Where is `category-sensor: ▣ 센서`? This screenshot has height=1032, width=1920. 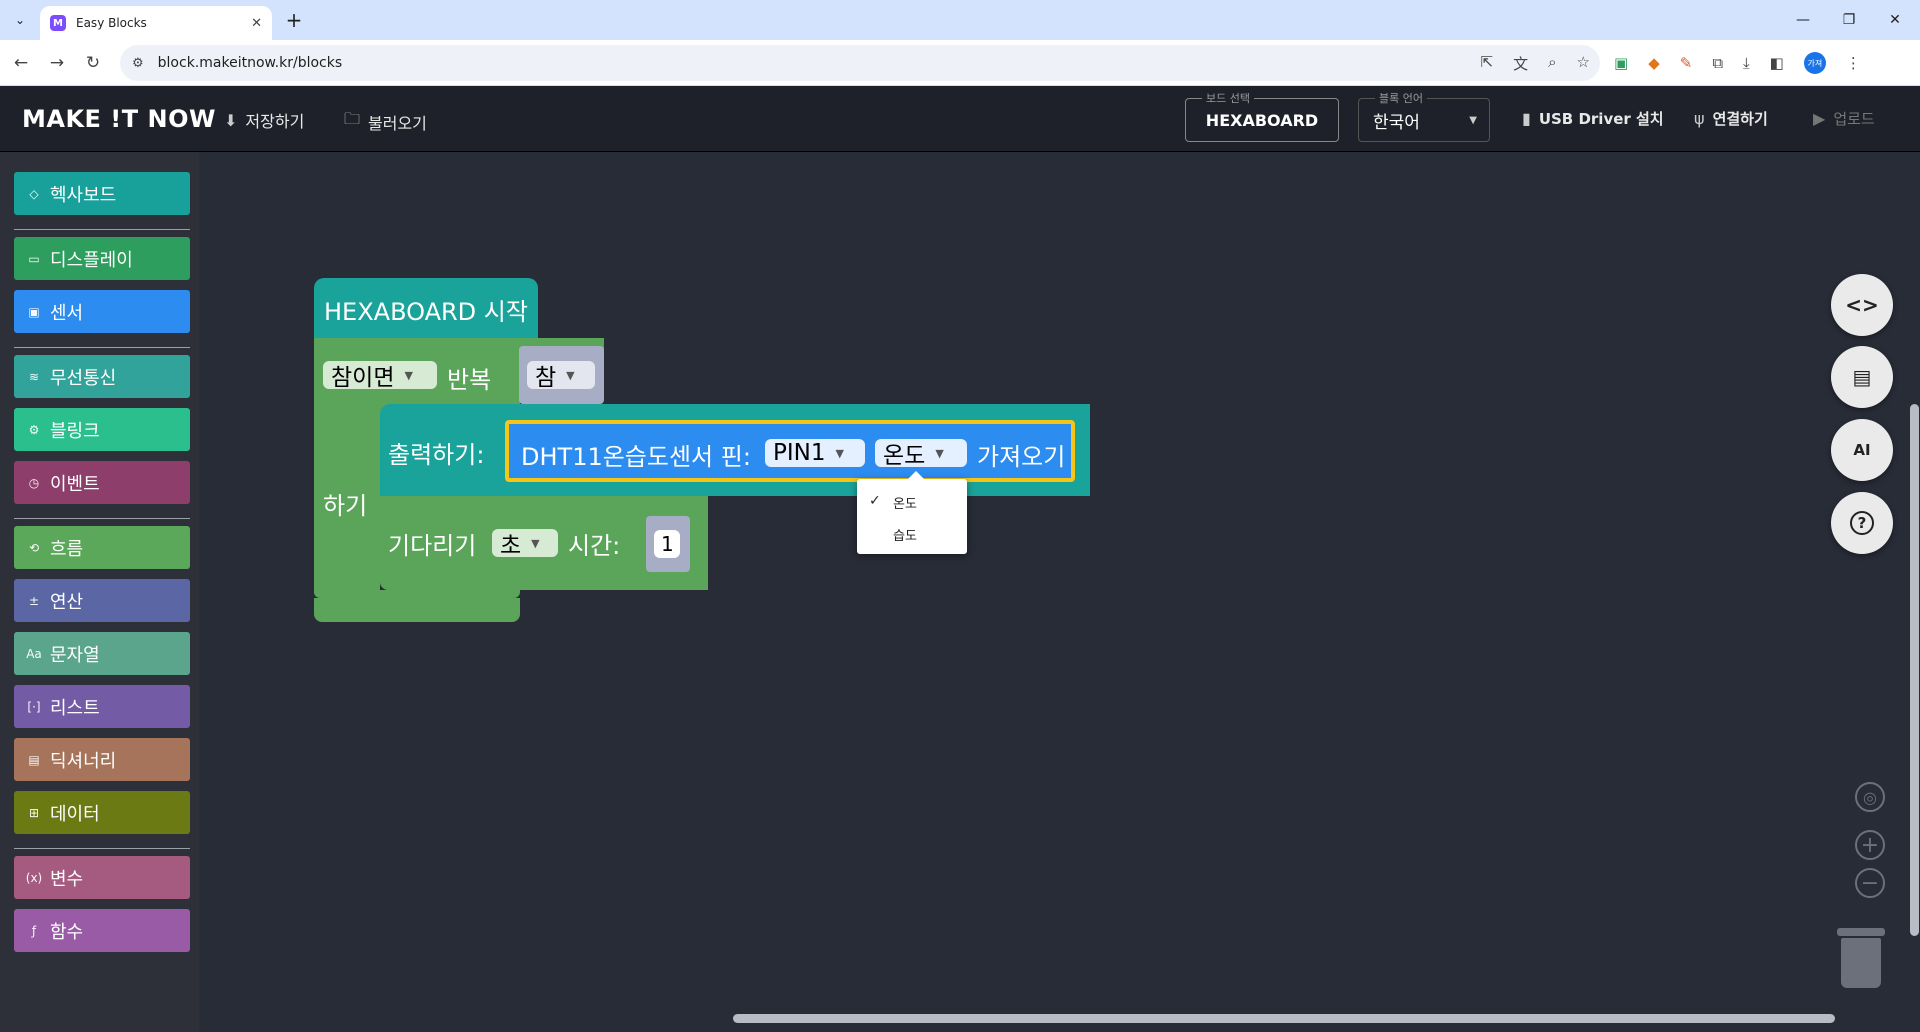 category-sensor: ▣ 센서 is located at coordinates (102, 311).